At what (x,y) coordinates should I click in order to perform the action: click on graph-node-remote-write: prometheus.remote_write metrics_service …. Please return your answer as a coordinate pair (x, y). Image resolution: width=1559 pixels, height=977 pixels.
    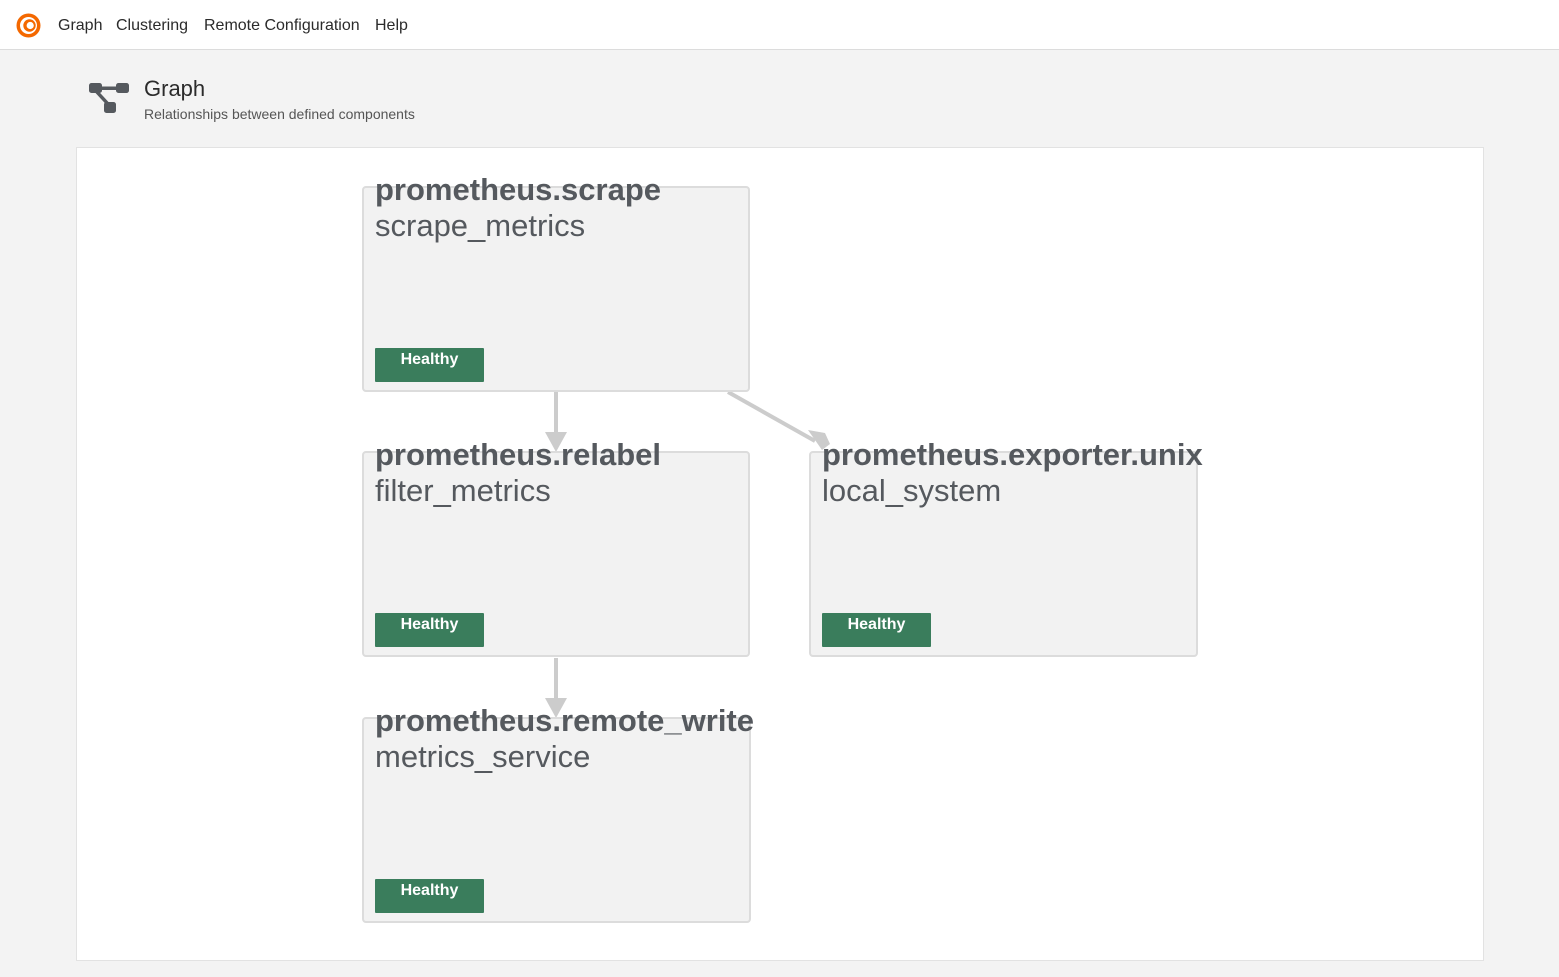
    Looking at the image, I should click on (558, 813).